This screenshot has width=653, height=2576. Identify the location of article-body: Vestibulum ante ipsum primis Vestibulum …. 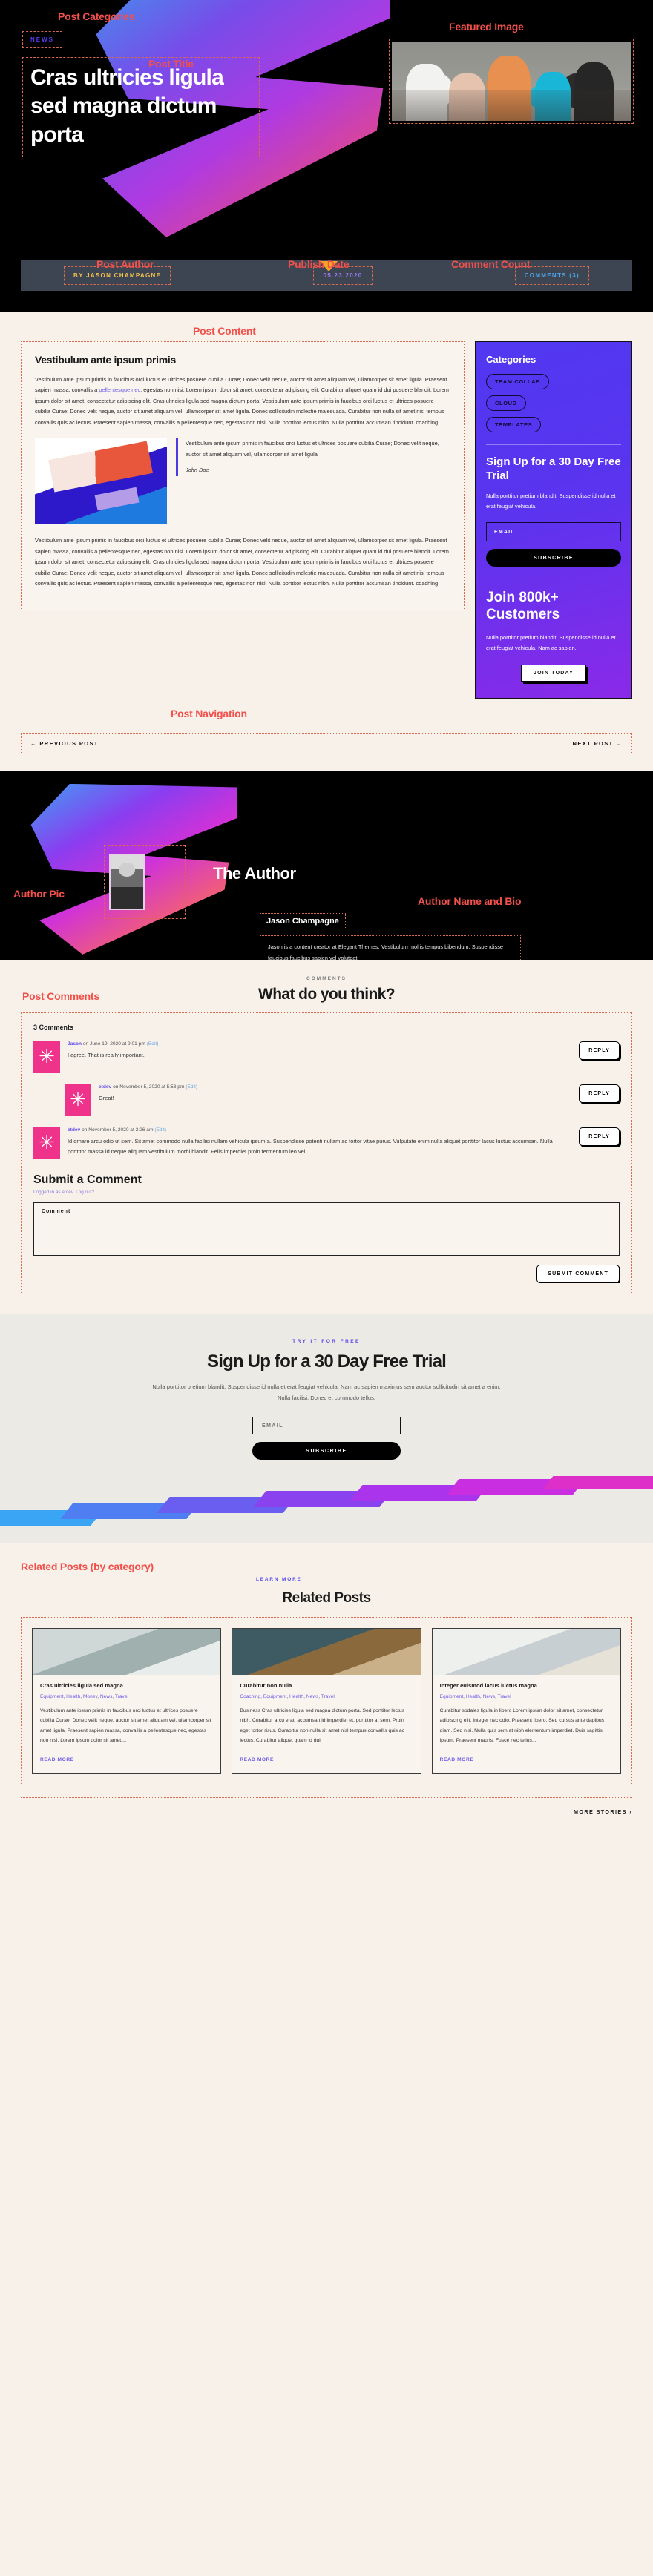
(243, 476).